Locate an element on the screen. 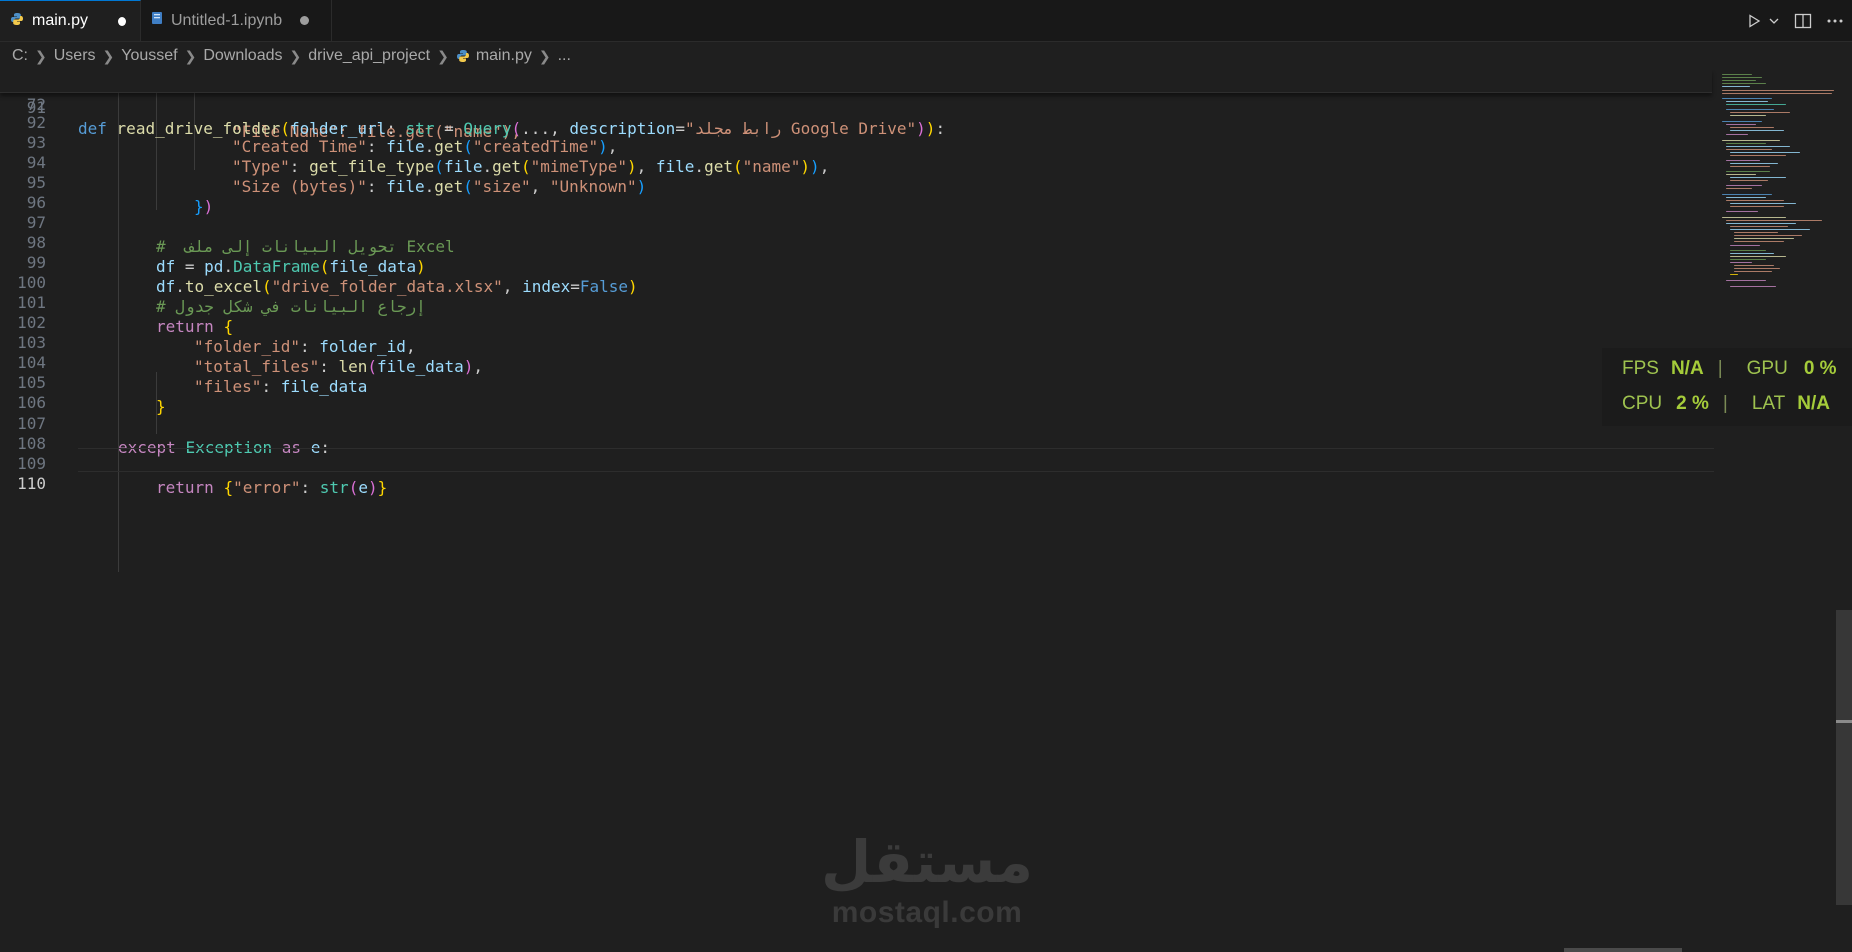  gpu-label: GPU is located at coordinates (1767, 368).